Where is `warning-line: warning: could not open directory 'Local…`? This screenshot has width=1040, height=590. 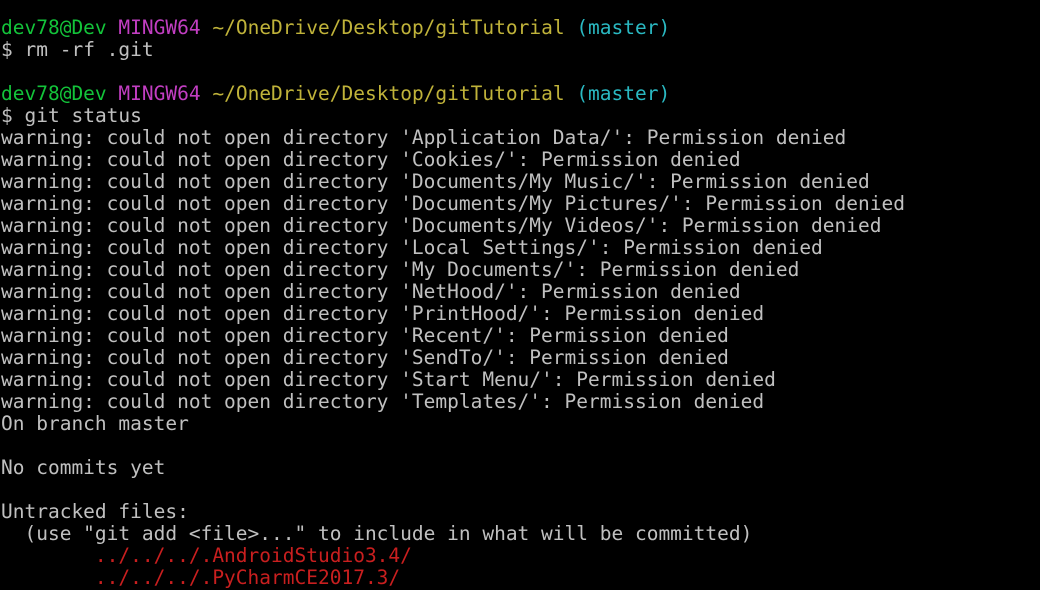
warning-line: warning: could not open directory 'Local… is located at coordinates (412, 247).